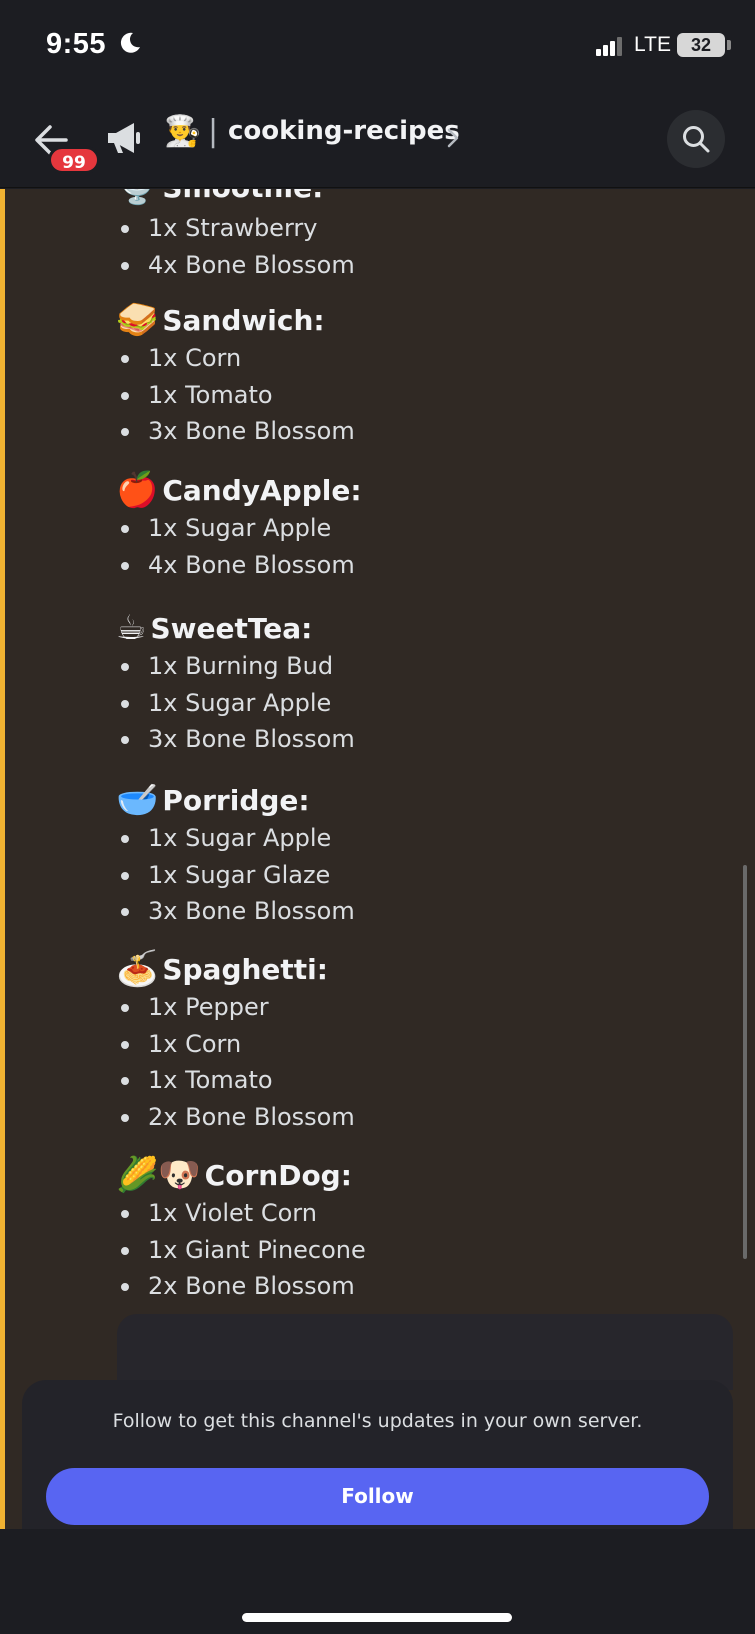  I want to click on background-card, so click(425, 1352).